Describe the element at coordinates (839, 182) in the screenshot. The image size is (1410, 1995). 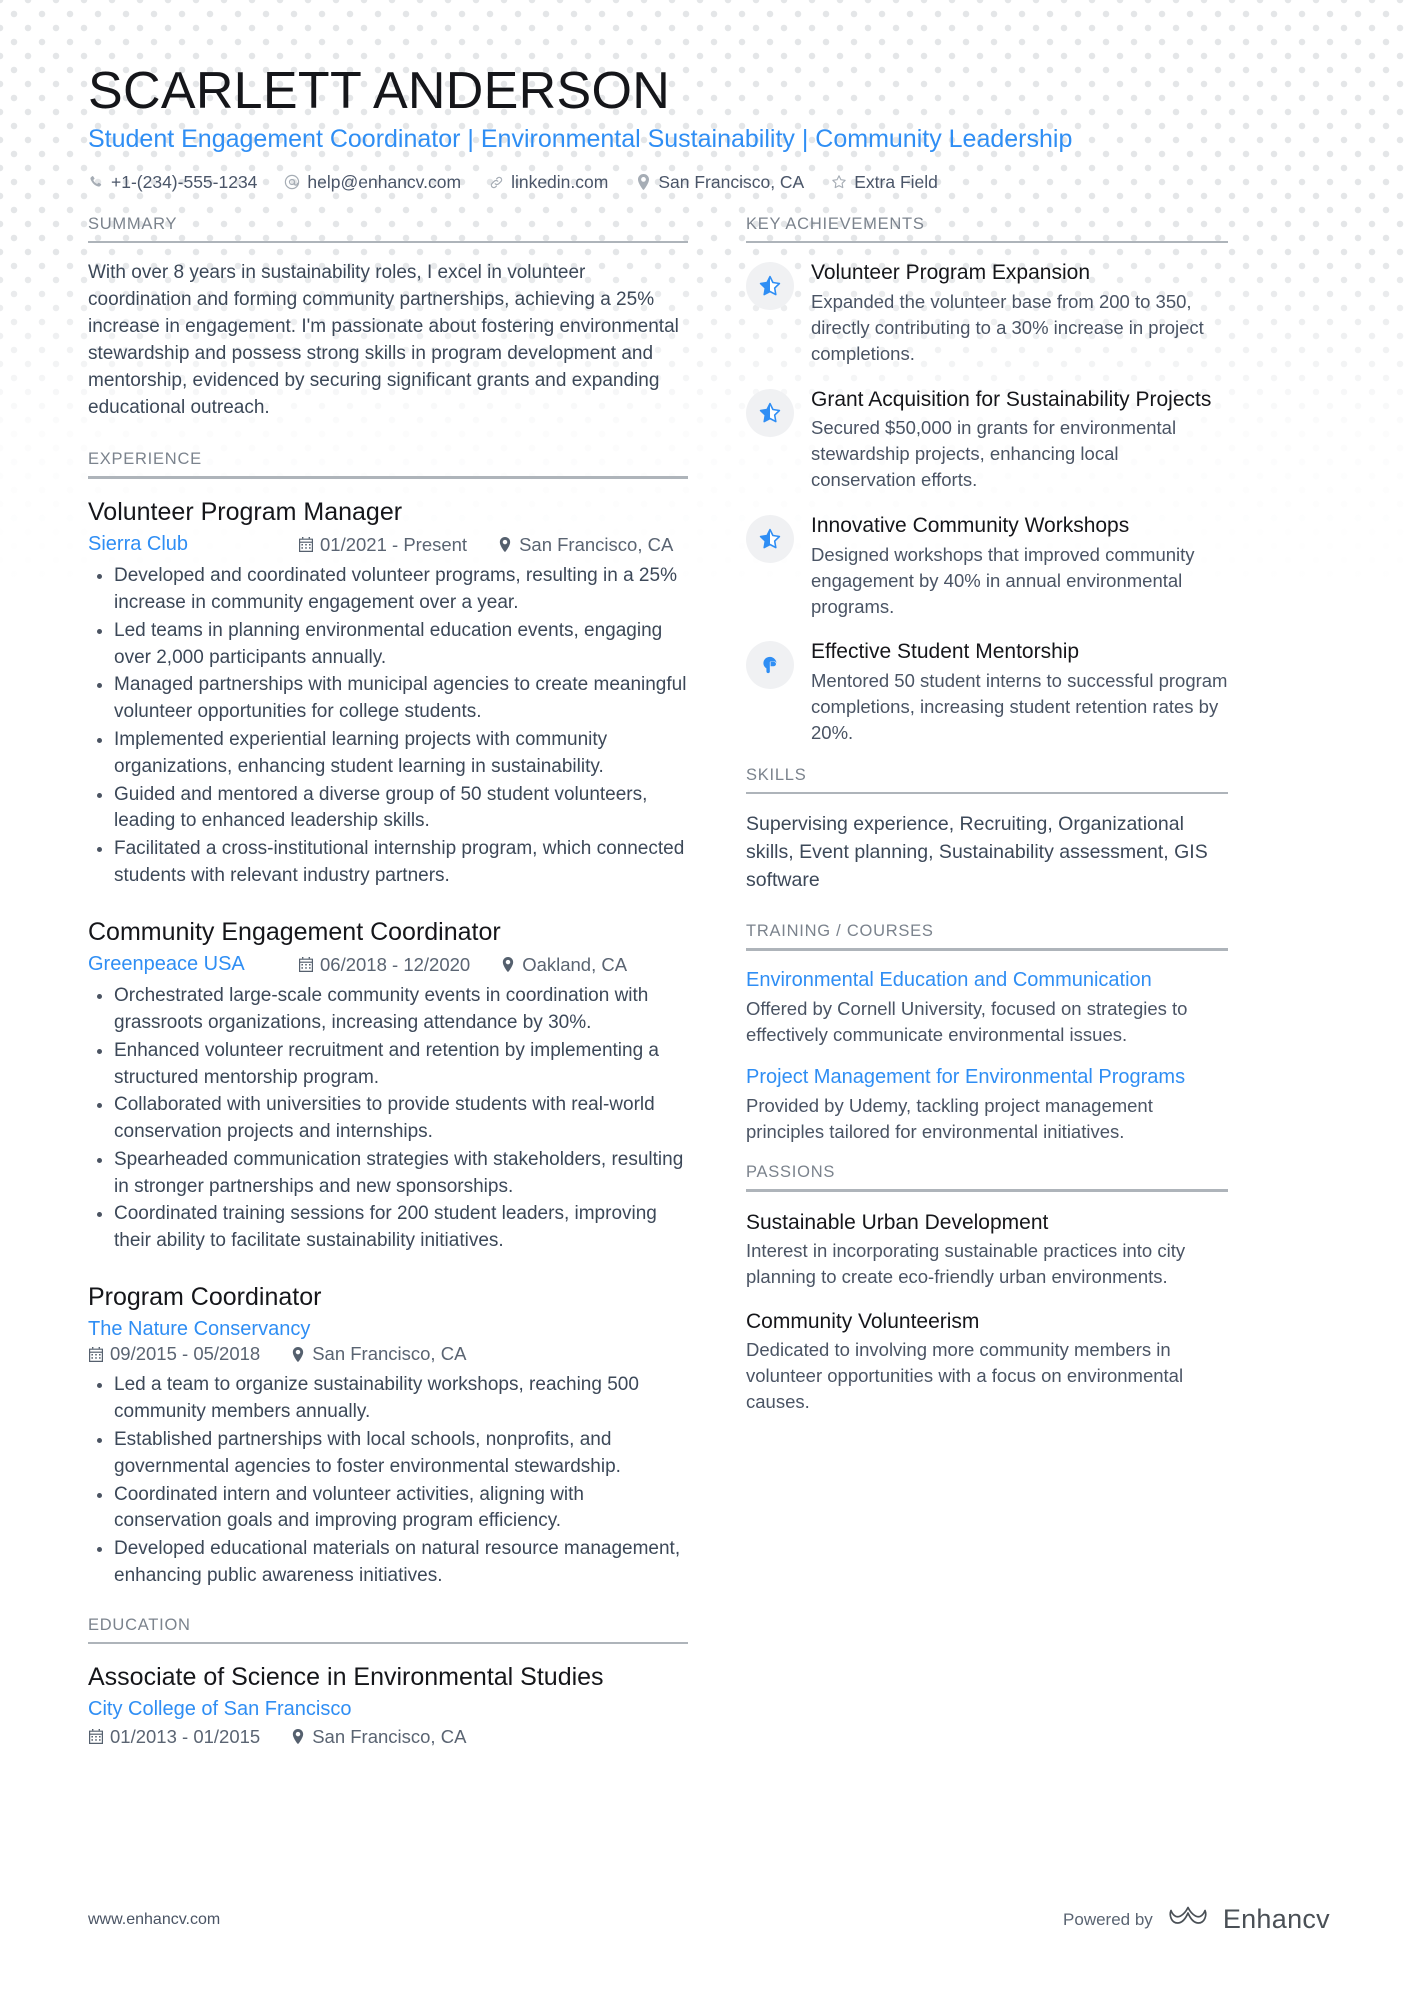
I see `star-icon` at that location.